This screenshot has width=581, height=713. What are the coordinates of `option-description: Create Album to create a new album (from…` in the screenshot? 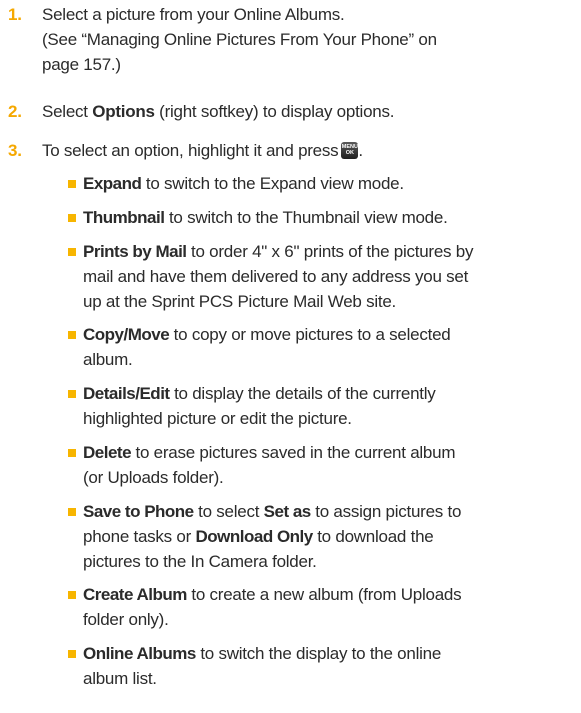 It's located at (328, 607).